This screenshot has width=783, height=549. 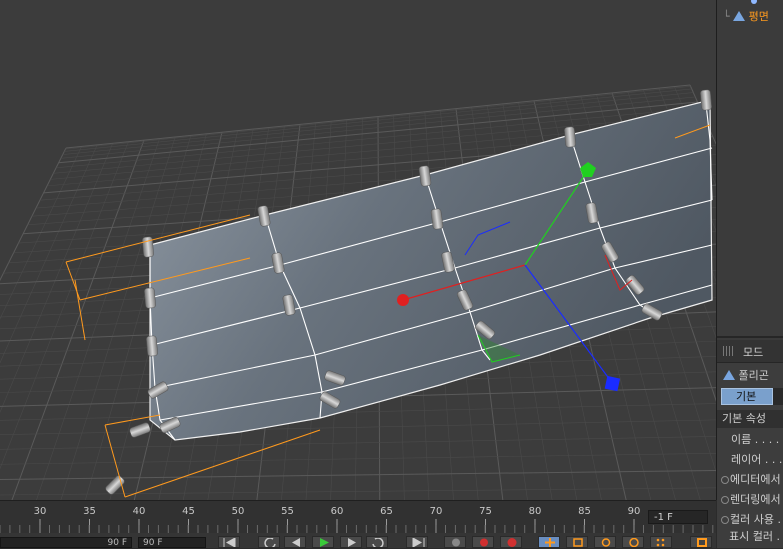 What do you see at coordinates (750, 169) in the screenshot?
I see `object-manager: └ 평면` at bounding box center [750, 169].